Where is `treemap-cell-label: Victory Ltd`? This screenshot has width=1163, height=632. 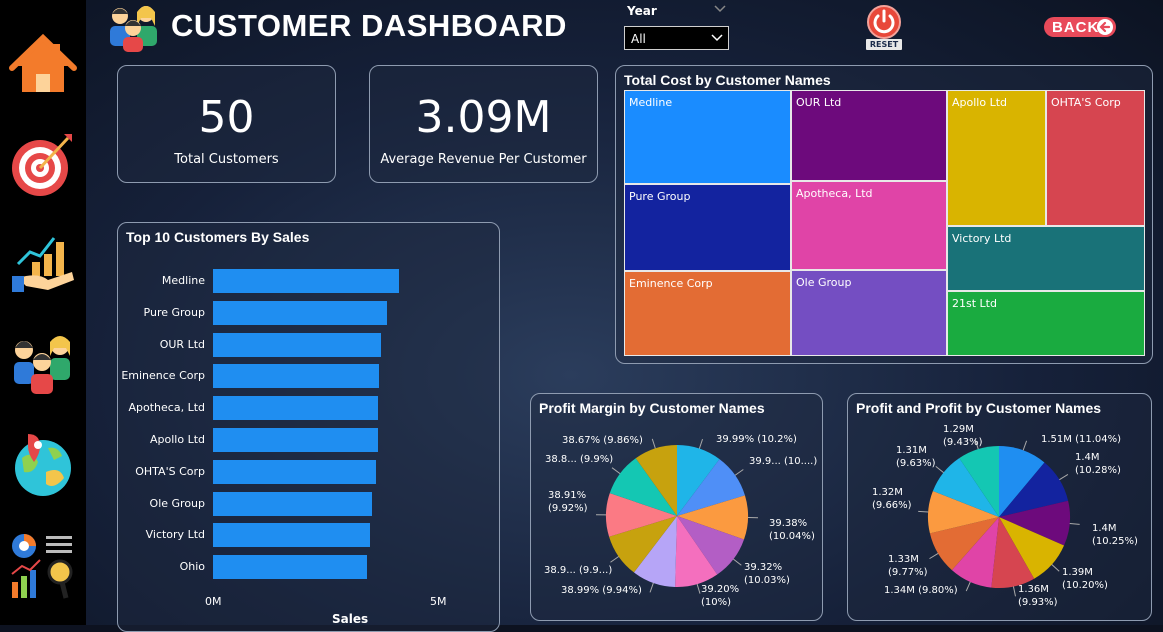
treemap-cell-label: Victory Ltd is located at coordinates (981, 238).